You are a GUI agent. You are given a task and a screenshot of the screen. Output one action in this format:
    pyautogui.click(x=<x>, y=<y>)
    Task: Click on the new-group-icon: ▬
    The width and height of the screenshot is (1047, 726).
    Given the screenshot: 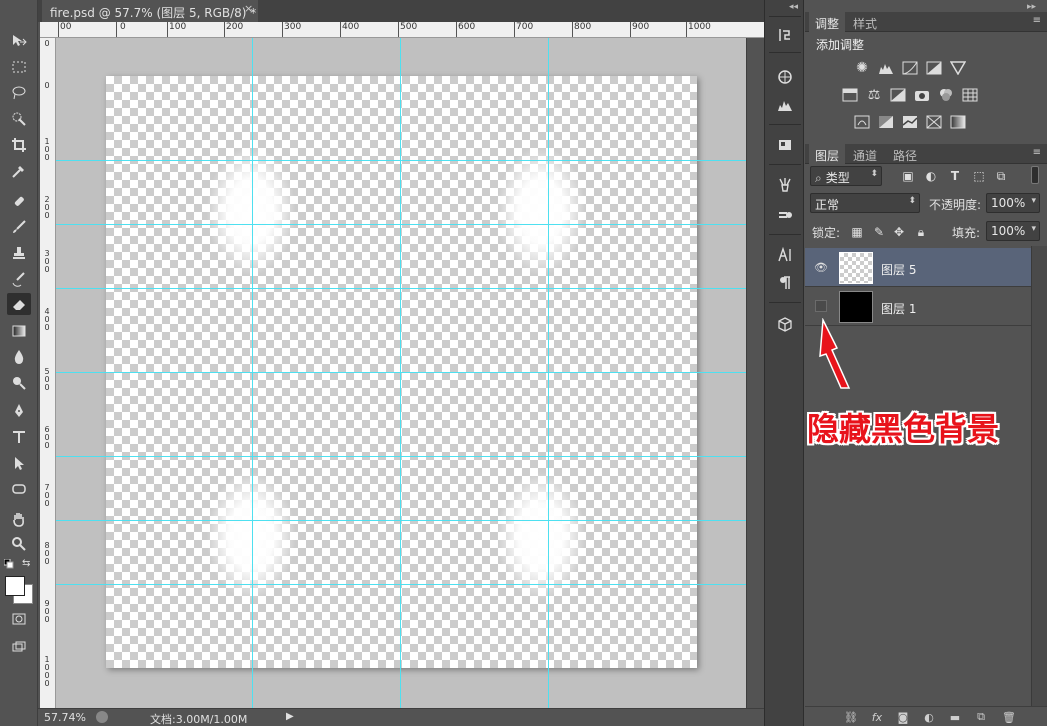 What is the action you would take?
    pyautogui.click(x=955, y=717)
    